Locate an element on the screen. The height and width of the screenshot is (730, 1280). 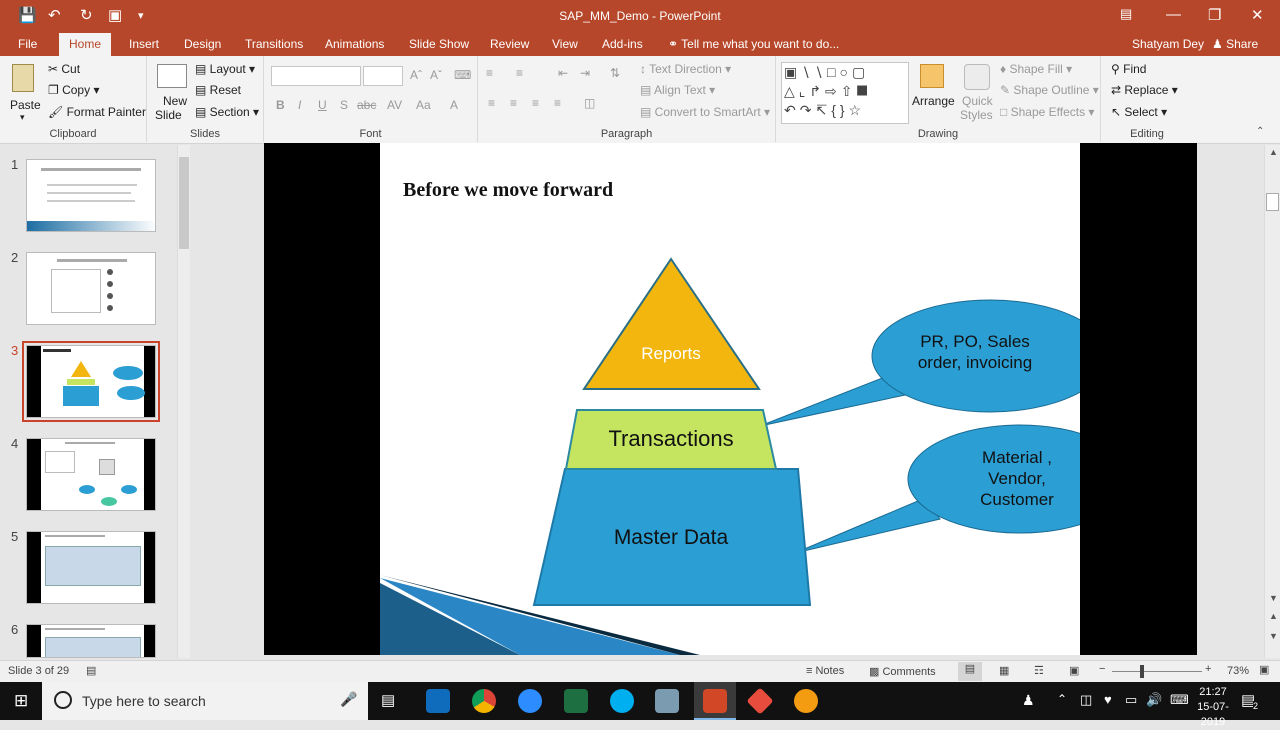
underline-button: U is located at coordinates (322, 105).